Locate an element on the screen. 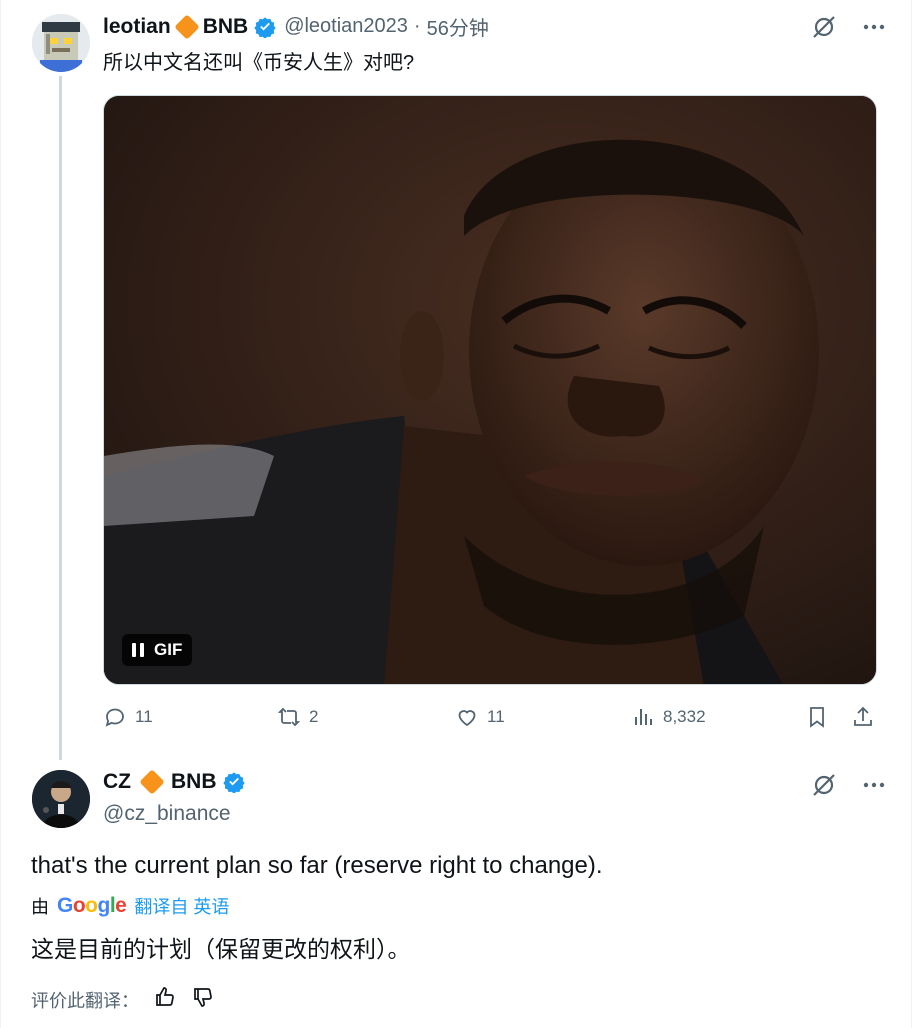  handle: @leotian2023 is located at coordinates (346, 26).